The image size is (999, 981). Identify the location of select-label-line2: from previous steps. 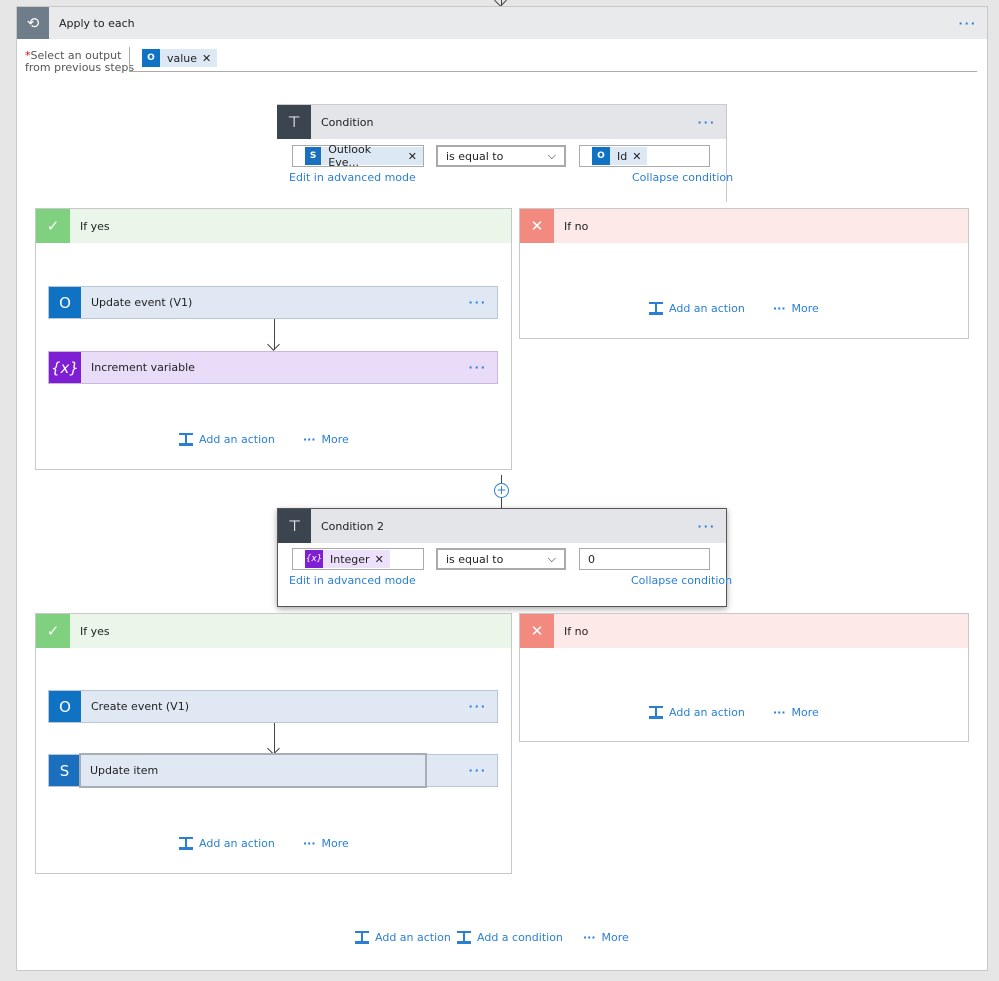
(80, 67).